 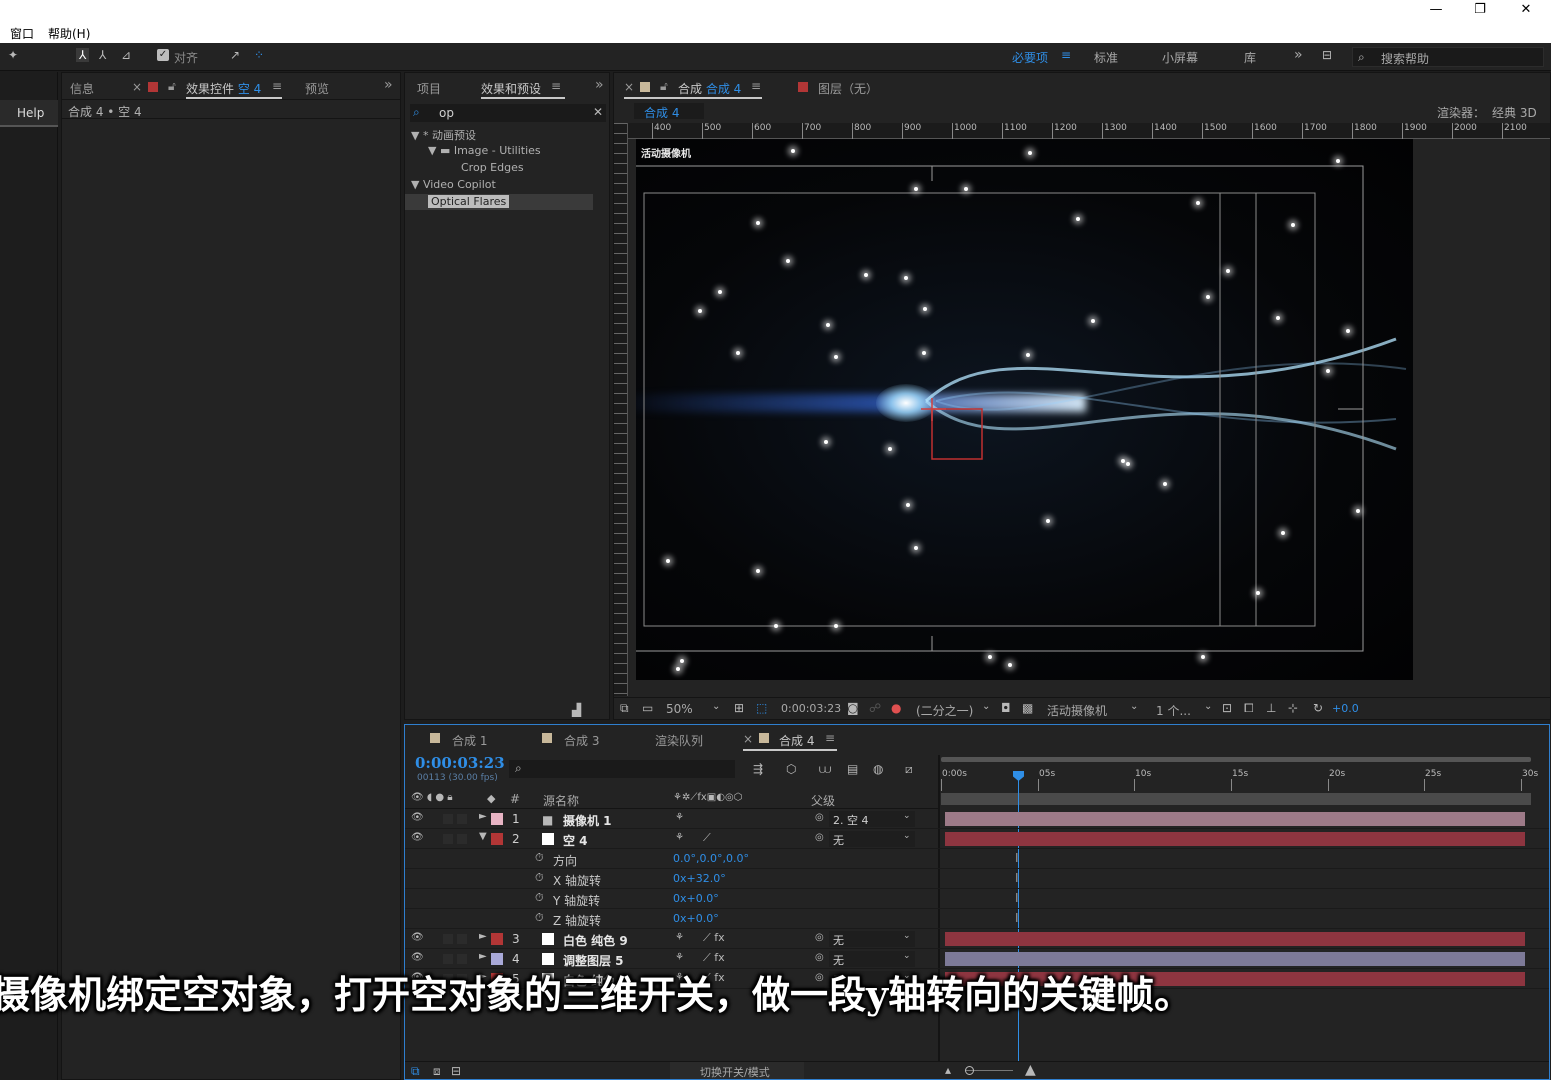 I want to click on draft-3d-icon: ⬡, so click(x=791, y=769).